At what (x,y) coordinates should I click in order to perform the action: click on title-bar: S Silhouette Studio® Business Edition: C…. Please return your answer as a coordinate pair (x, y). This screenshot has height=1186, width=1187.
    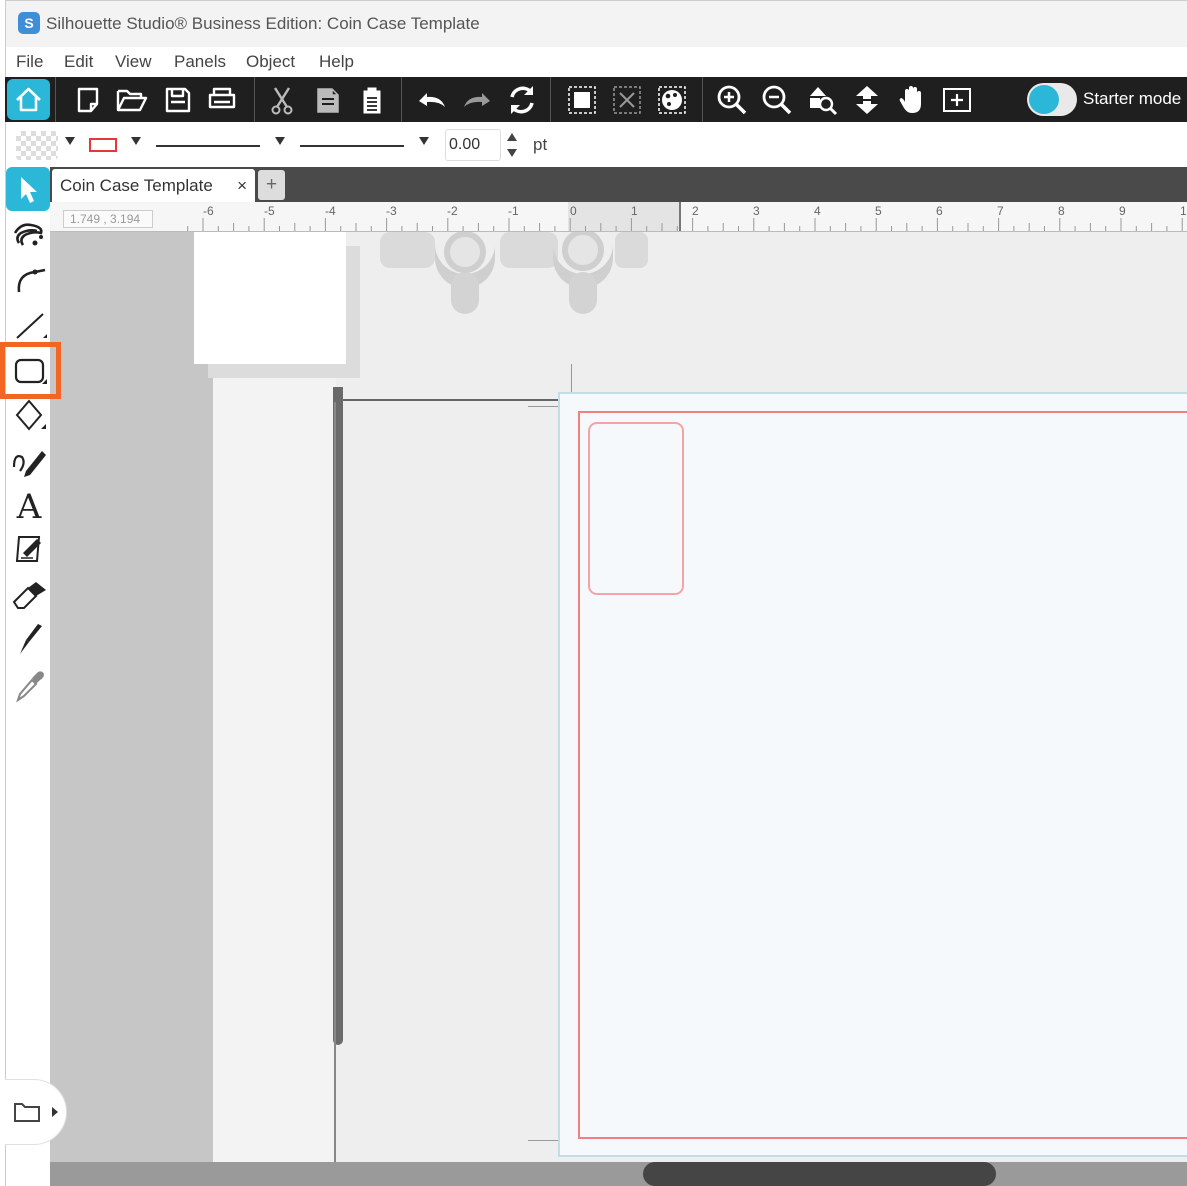
    Looking at the image, I should click on (596, 23).